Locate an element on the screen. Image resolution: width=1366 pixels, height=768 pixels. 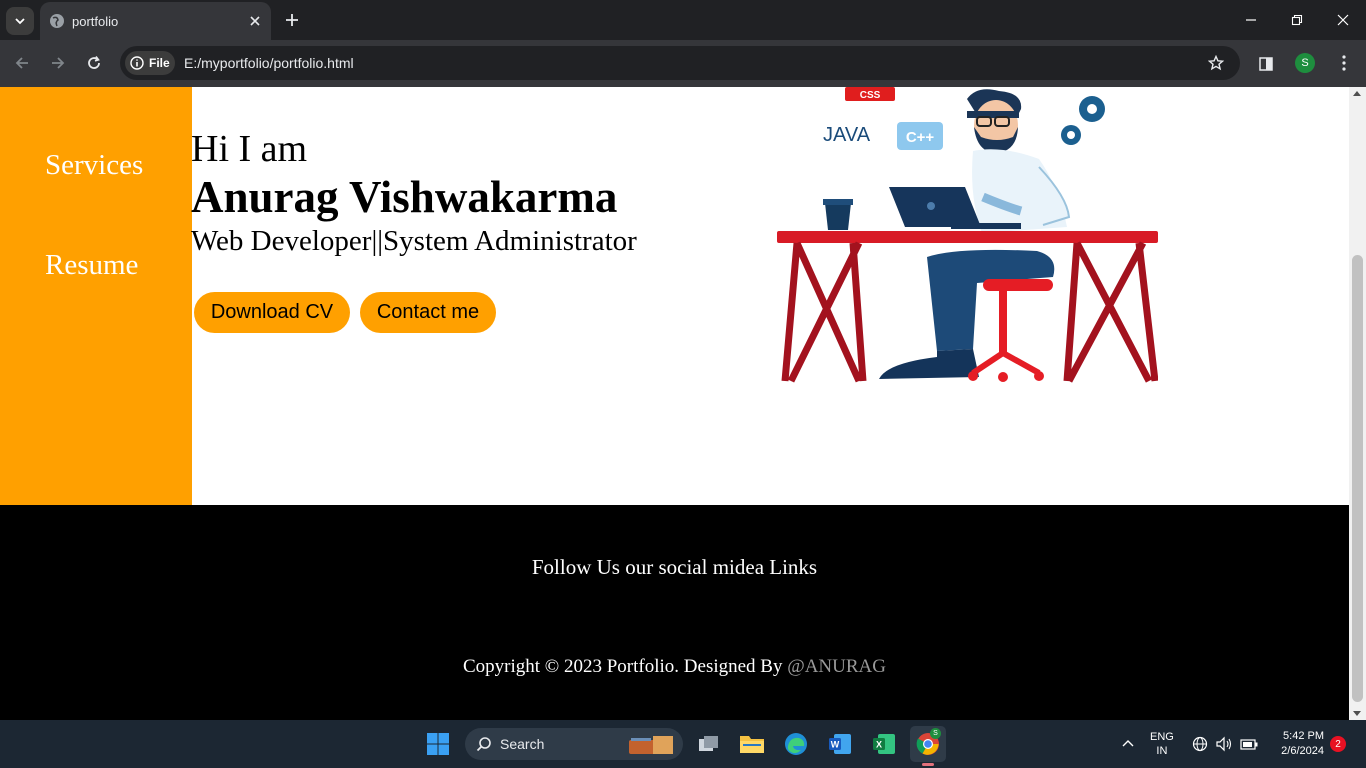
network-globe-icon is located at coordinates (1200, 744).